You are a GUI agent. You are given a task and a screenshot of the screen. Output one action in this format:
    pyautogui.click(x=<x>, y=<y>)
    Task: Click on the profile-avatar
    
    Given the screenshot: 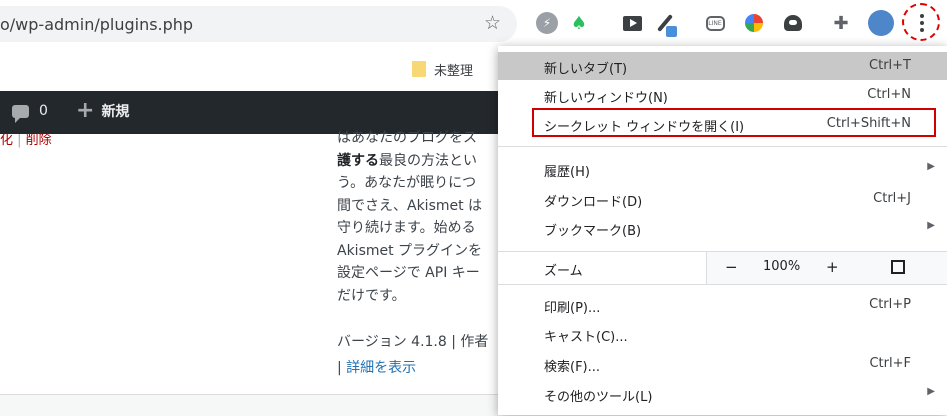 What is the action you would take?
    pyautogui.click(x=881, y=23)
    